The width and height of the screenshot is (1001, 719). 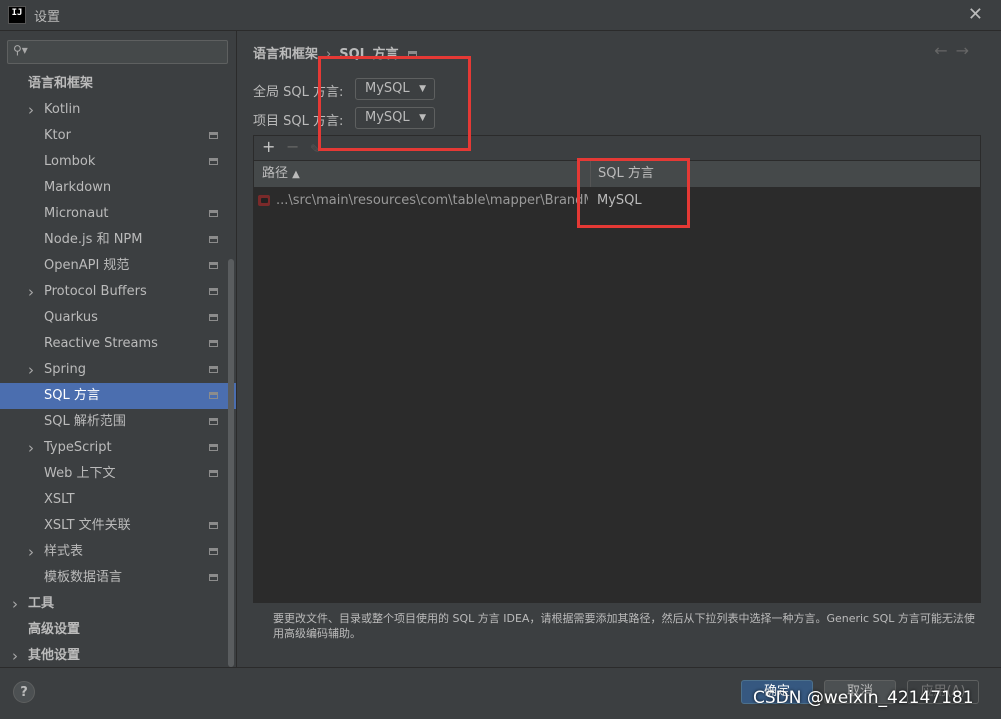 What do you see at coordinates (944, 50) in the screenshot?
I see `back-arrow-icon: ←` at bounding box center [944, 50].